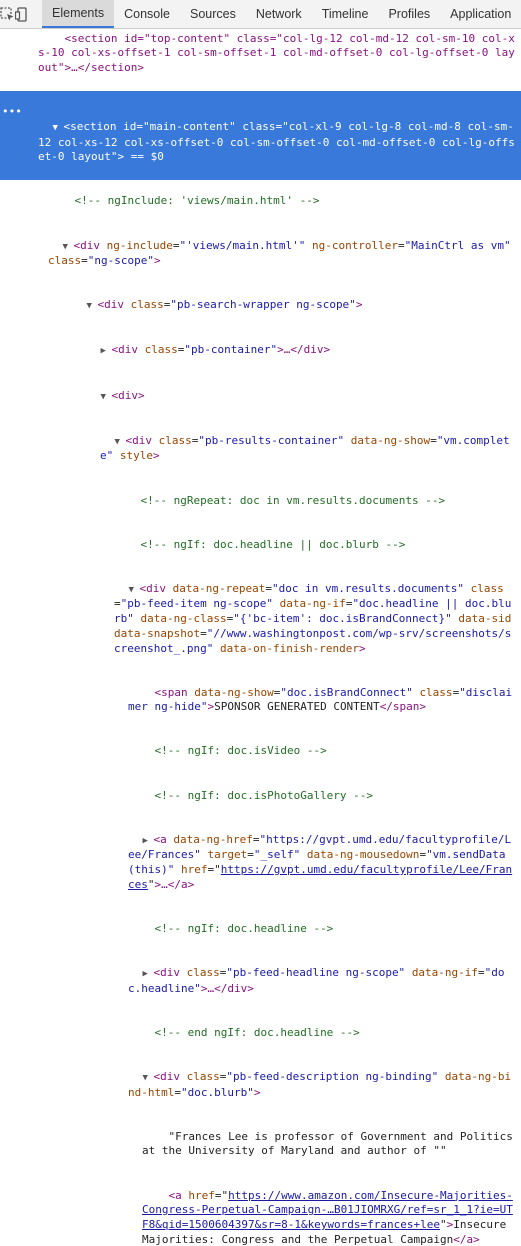 This screenshot has height=1246, width=521. What do you see at coordinates (136, 456) in the screenshot?
I see `attr-name: style` at bounding box center [136, 456].